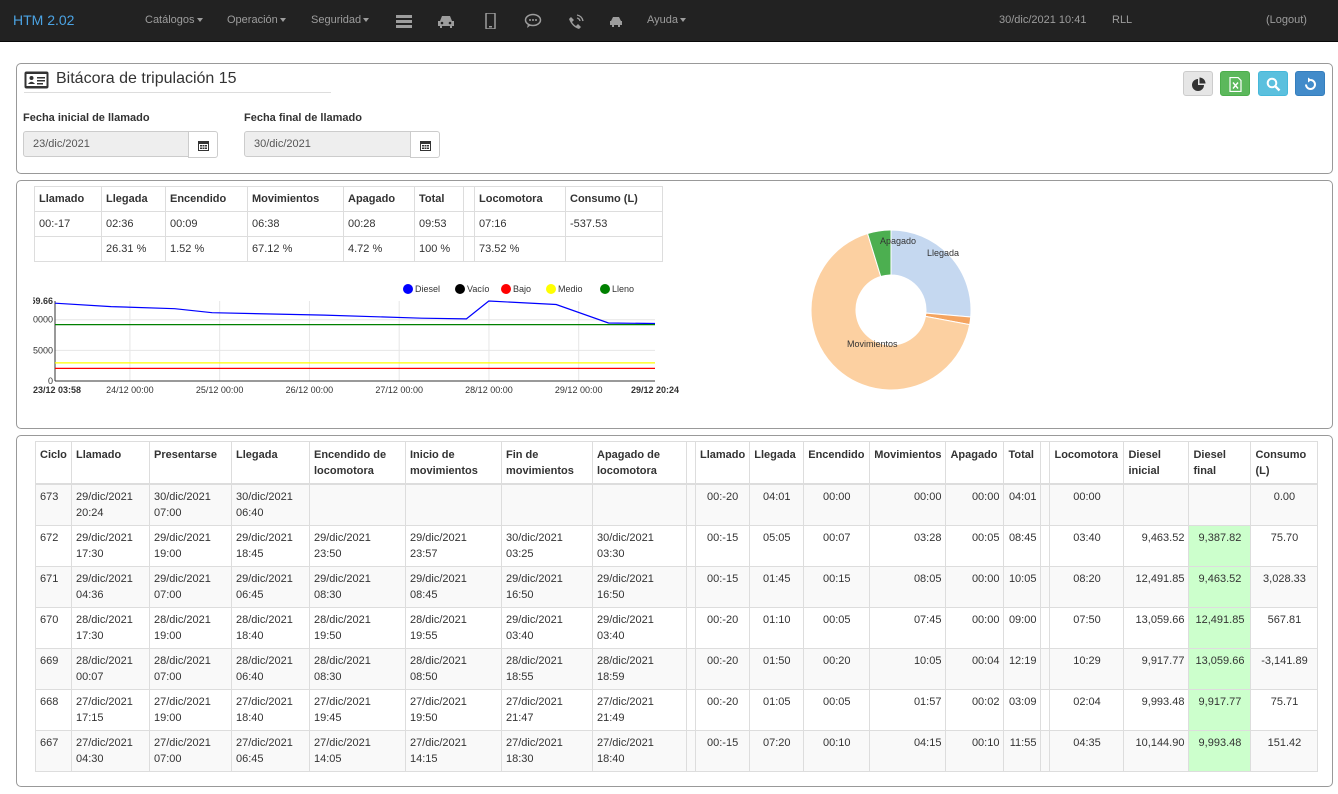 This screenshot has height=794, width=1338. What do you see at coordinates (203, 144) in the screenshot?
I see `start-date-calendar-button` at bounding box center [203, 144].